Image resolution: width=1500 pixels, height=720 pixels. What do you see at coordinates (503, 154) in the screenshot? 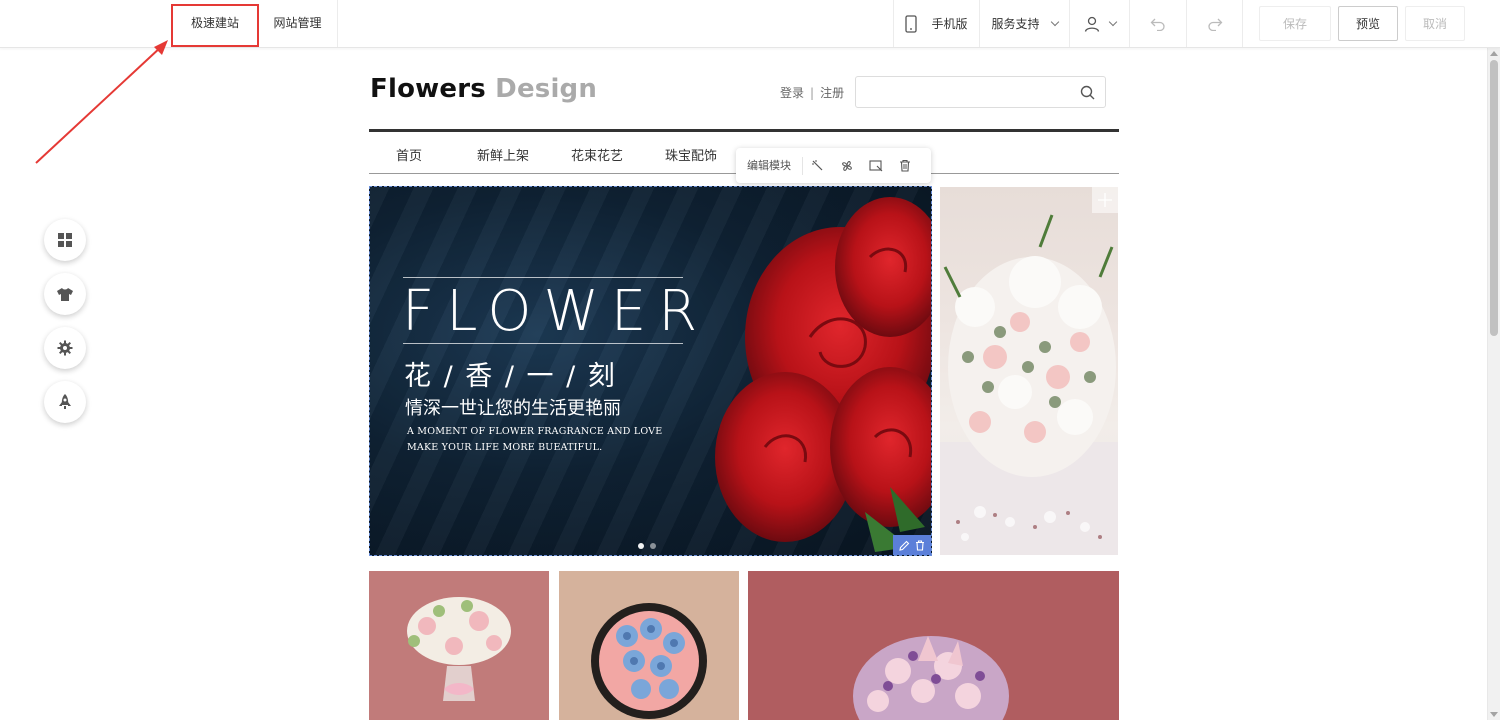
I see `nav-item-new-arrivals: 新鲜上架` at bounding box center [503, 154].